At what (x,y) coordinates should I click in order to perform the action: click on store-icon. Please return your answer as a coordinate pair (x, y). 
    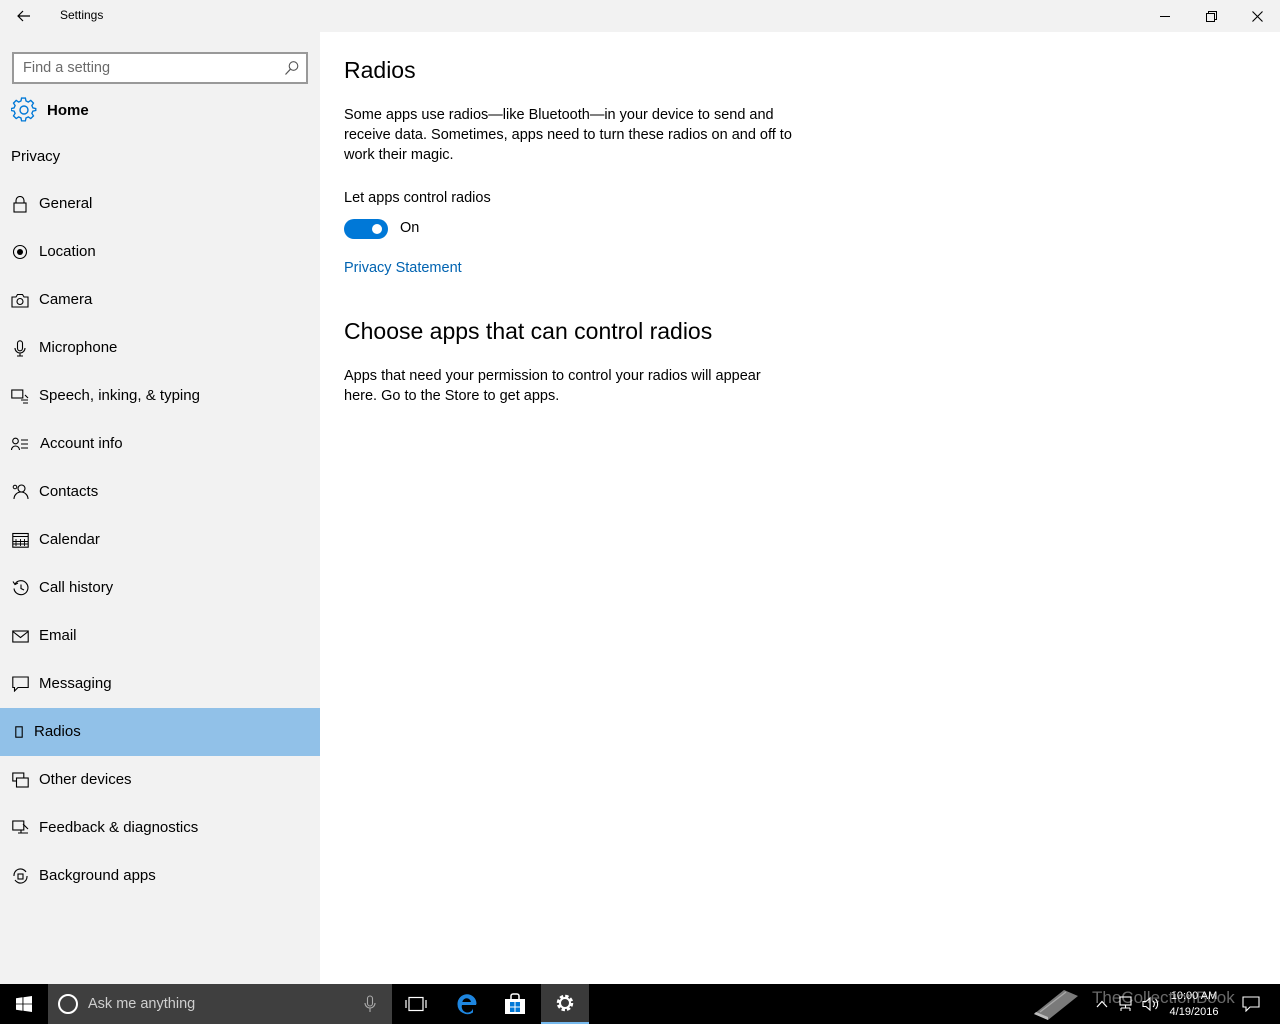
    Looking at the image, I should click on (515, 1003).